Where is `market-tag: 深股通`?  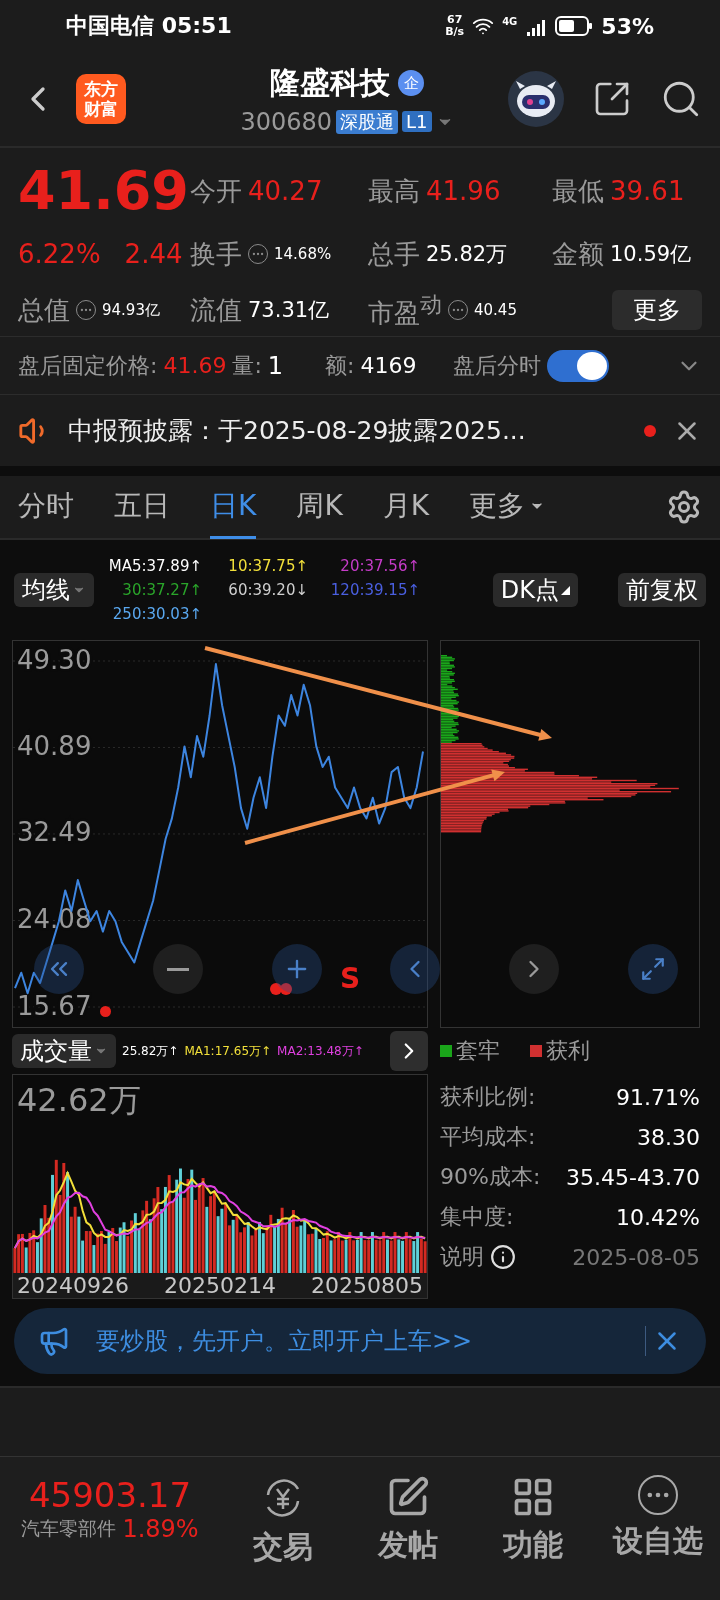
market-tag: 深股通 is located at coordinates (367, 121).